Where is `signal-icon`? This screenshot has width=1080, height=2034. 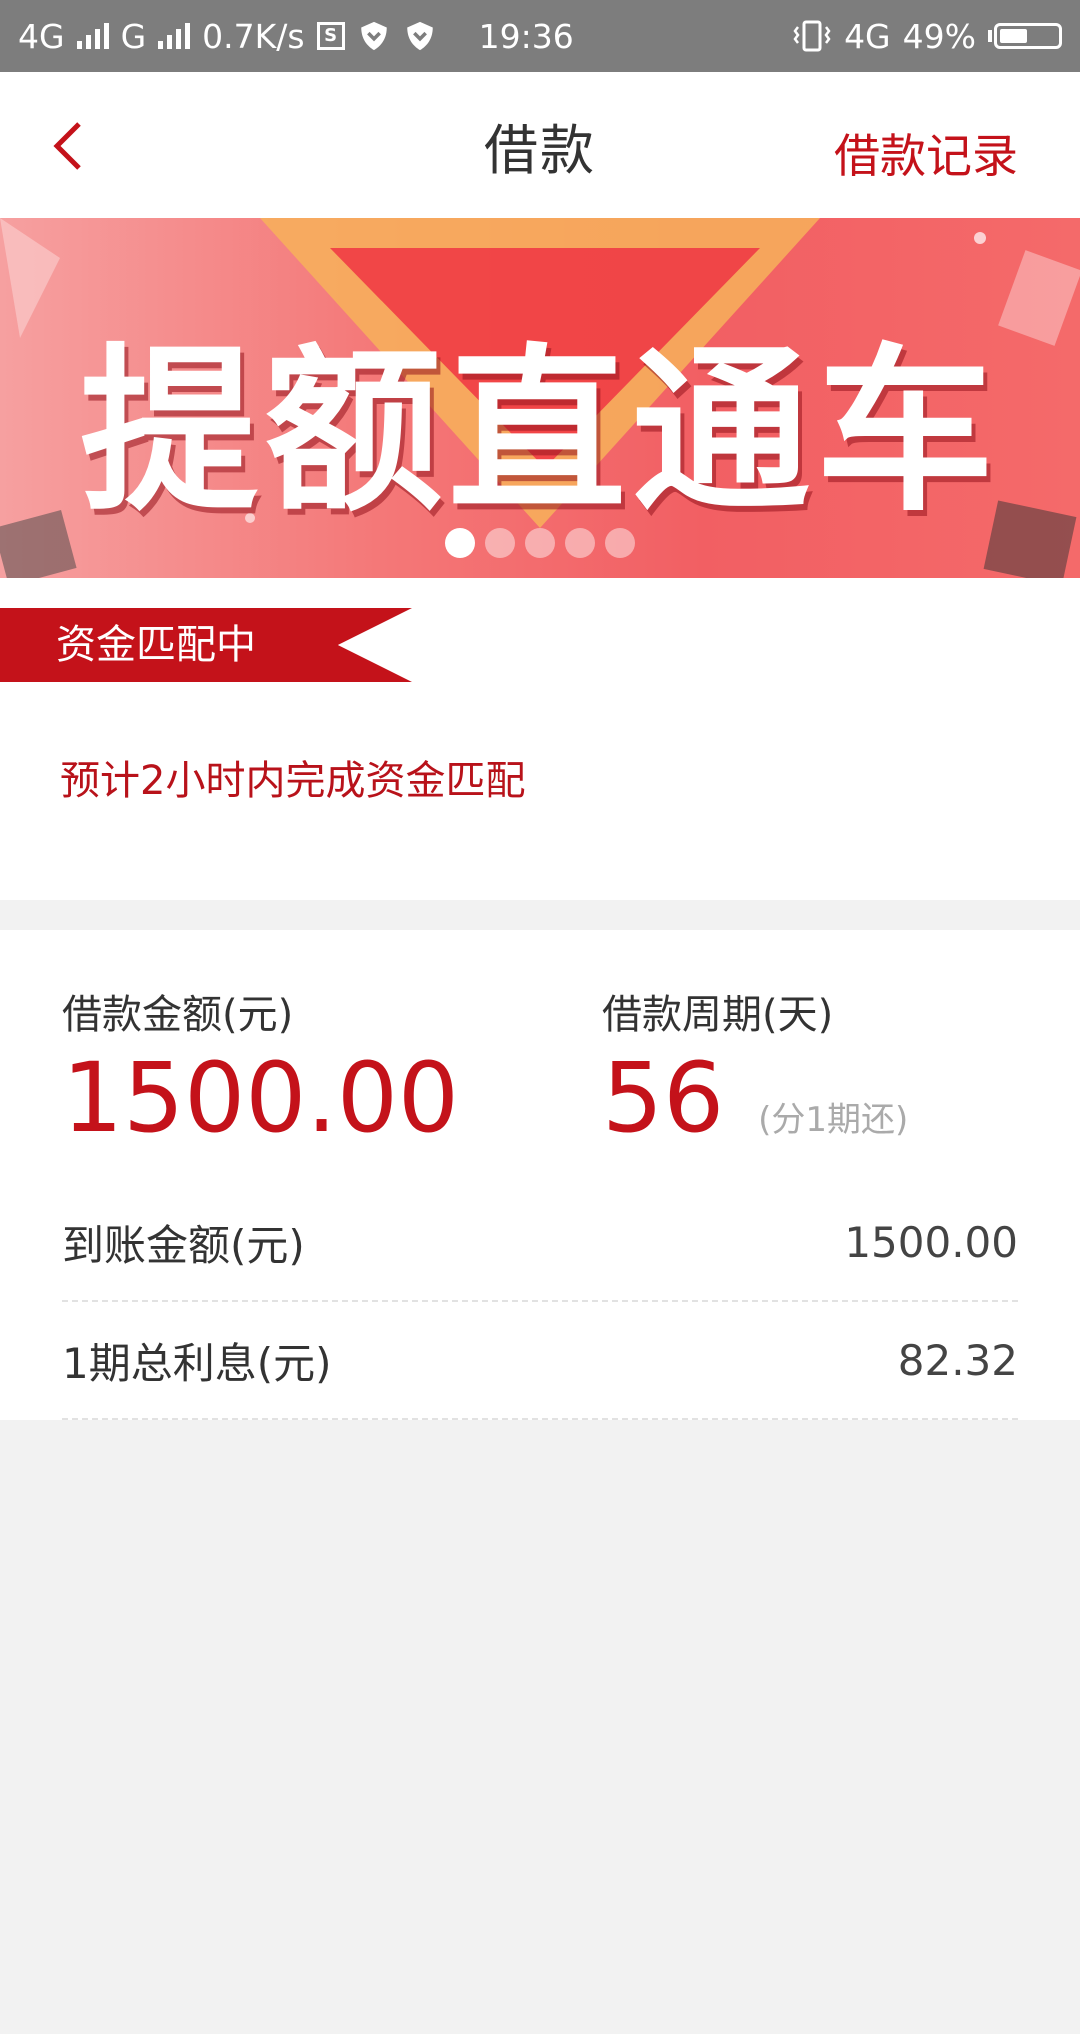
signal-icon is located at coordinates (92, 36).